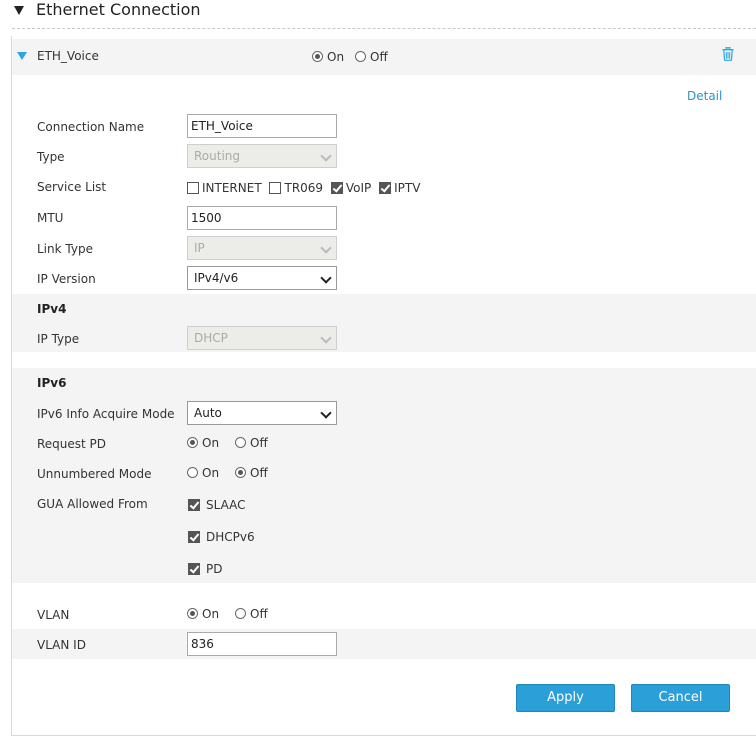  I want to click on connection-name-title: ETH_Voice, so click(68, 56).